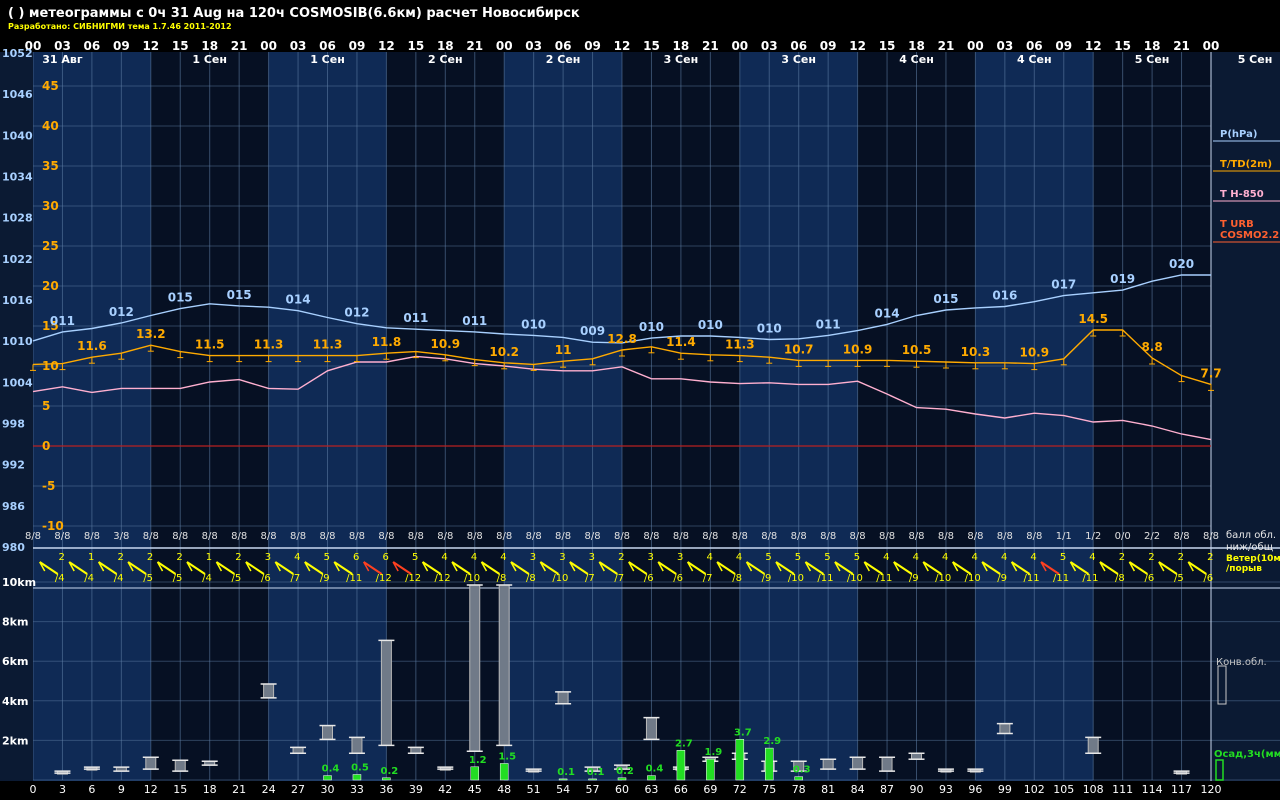  What do you see at coordinates (622, 339) in the screenshot?
I see `temperature-value-label: 12.8` at bounding box center [622, 339].